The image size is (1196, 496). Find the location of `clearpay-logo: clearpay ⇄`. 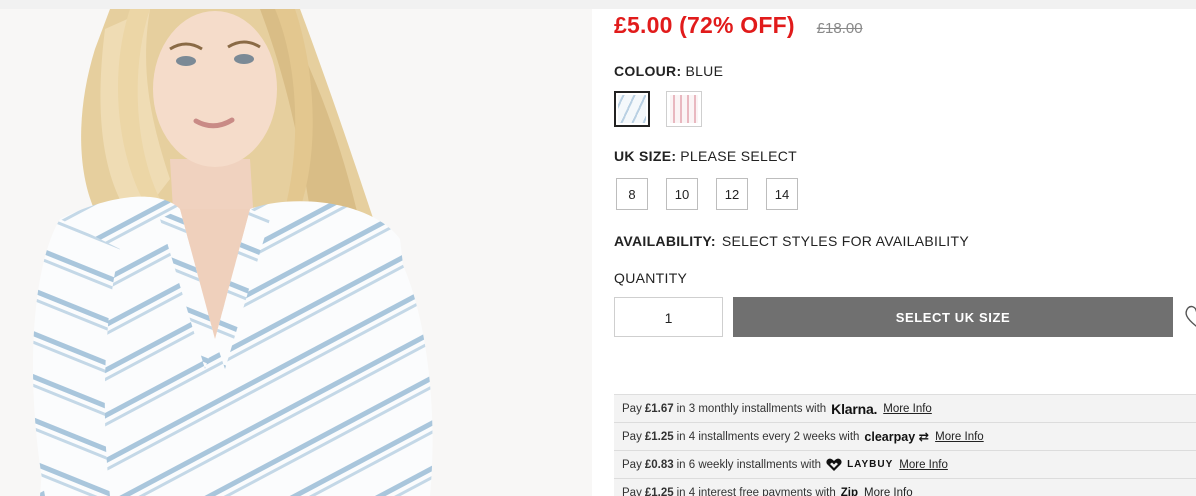

clearpay-logo: clearpay ⇄ is located at coordinates (896, 436).